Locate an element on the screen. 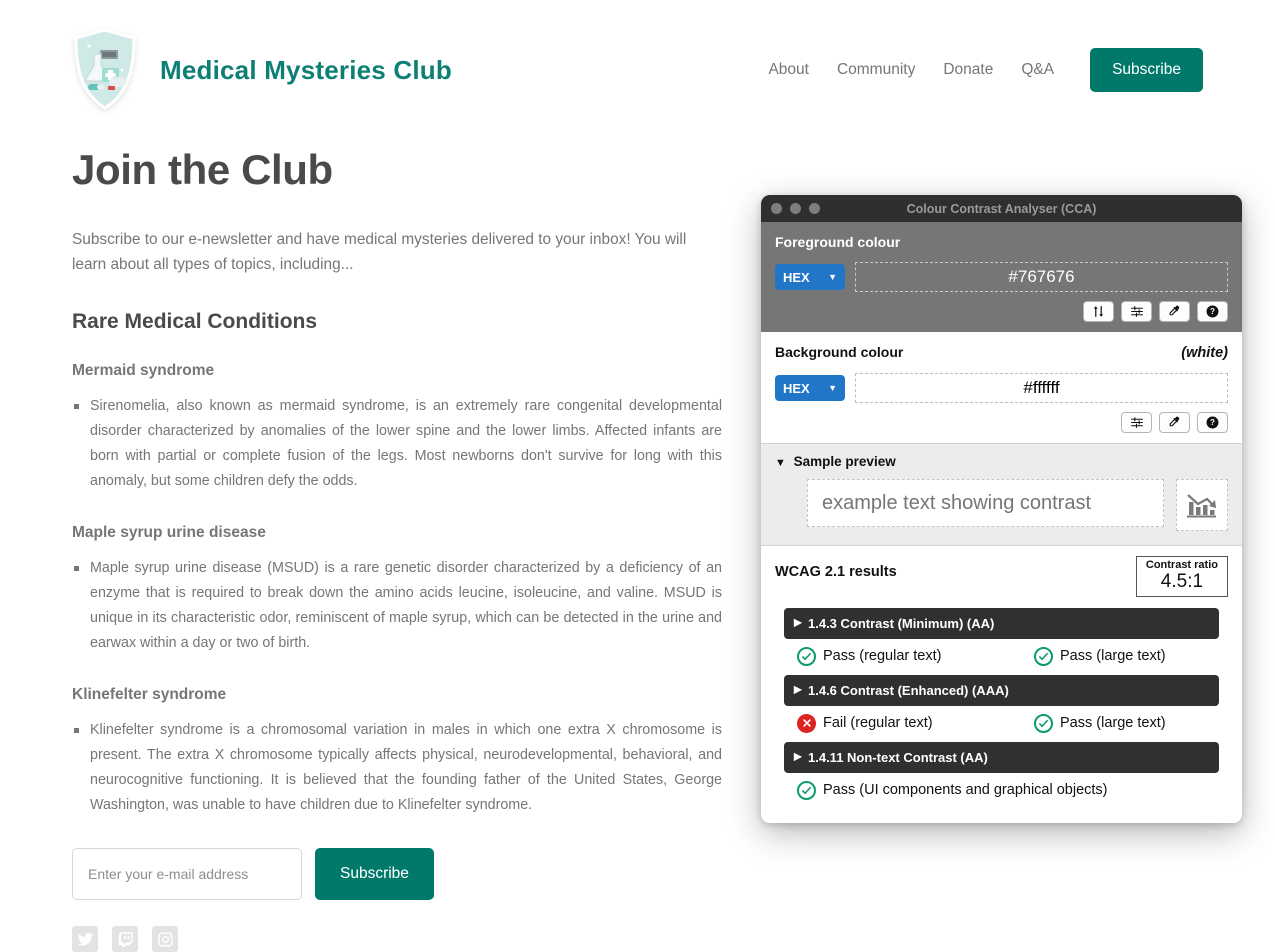 The image size is (1275, 952). swap-colours-icon is located at coordinates (1098, 311).